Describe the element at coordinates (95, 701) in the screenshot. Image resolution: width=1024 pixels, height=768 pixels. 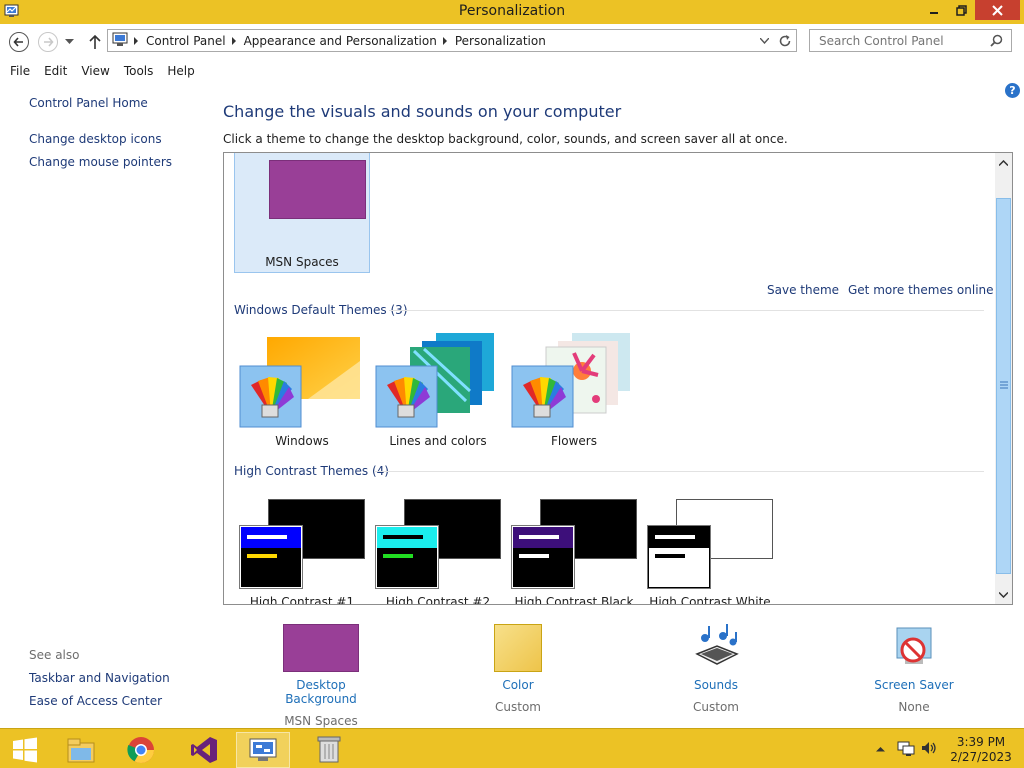
I see `ease-of-access-link: Ease of Access Center` at that location.